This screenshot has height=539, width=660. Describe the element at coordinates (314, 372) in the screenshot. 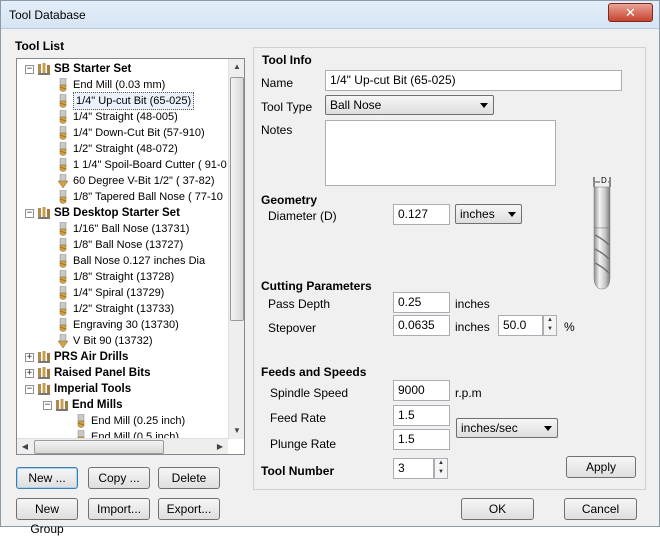

I see `feeds-and-speeds-label: Feeds and Speeds` at that location.